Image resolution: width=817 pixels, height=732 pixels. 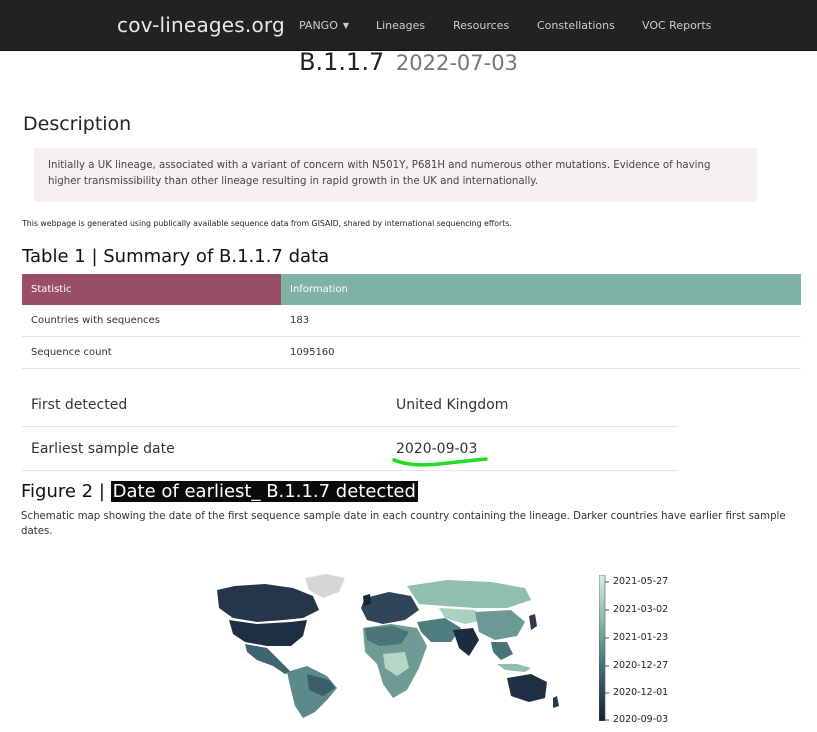 I want to click on map-region-se-asia, so click(x=502, y=651).